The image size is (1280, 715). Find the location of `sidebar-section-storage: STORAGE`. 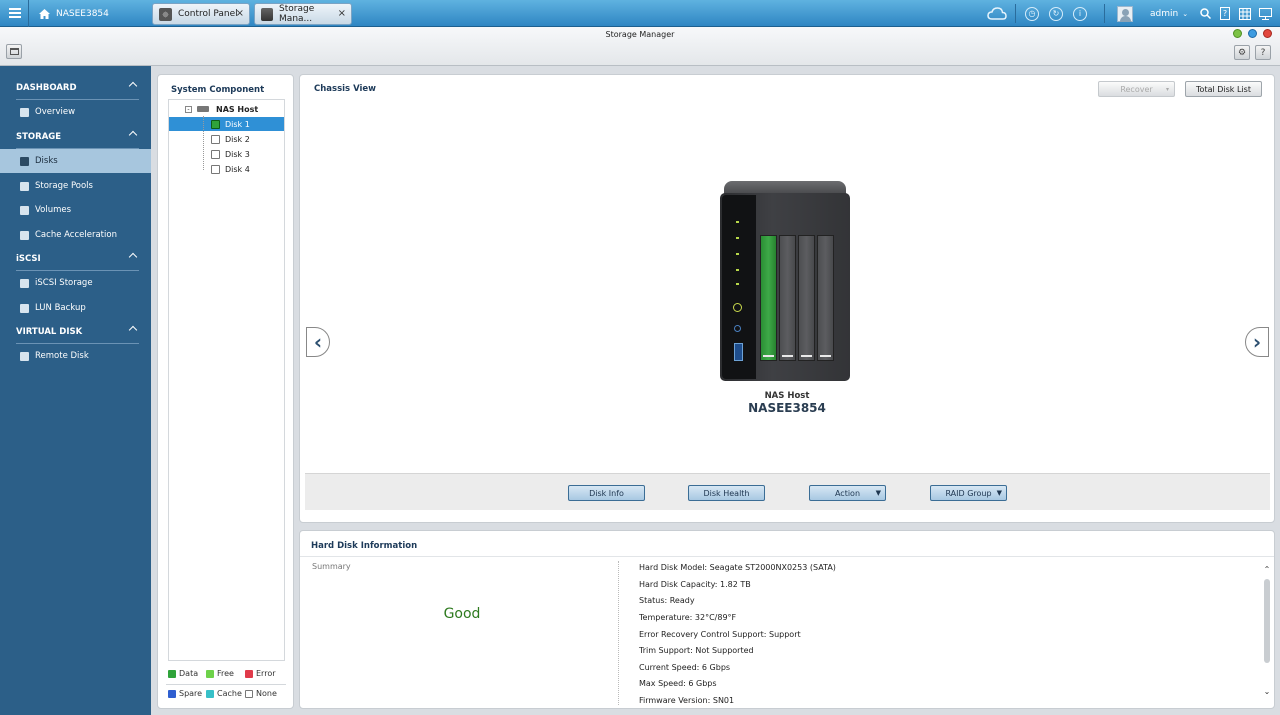

sidebar-section-storage: STORAGE is located at coordinates (77, 137).